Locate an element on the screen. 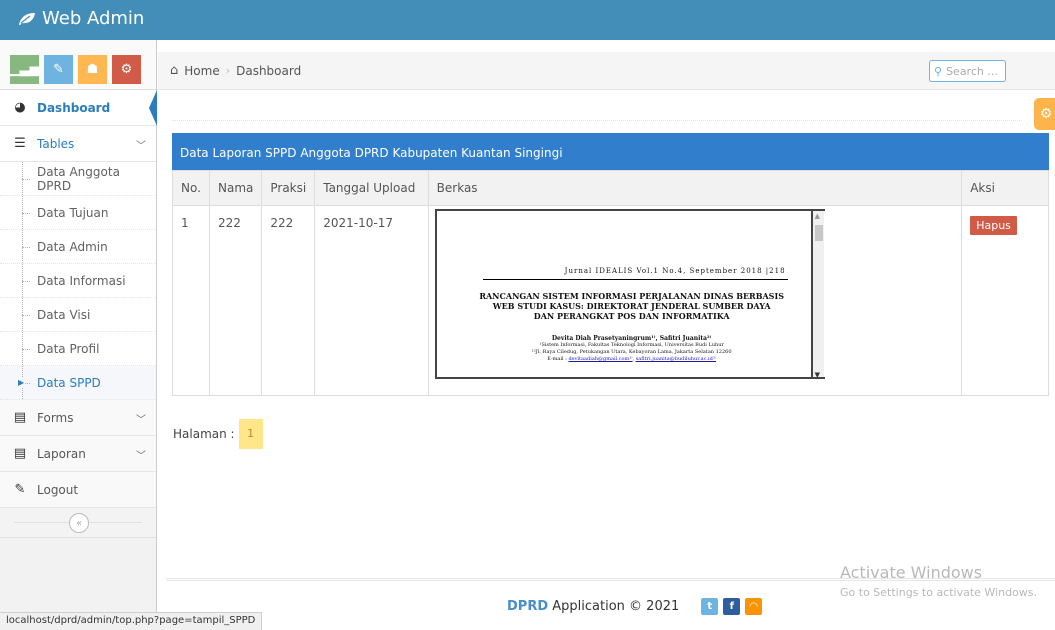 Image resolution: width=1055 pixels, height=630 pixels. column-header-praksi: Praksi is located at coordinates (288, 188).